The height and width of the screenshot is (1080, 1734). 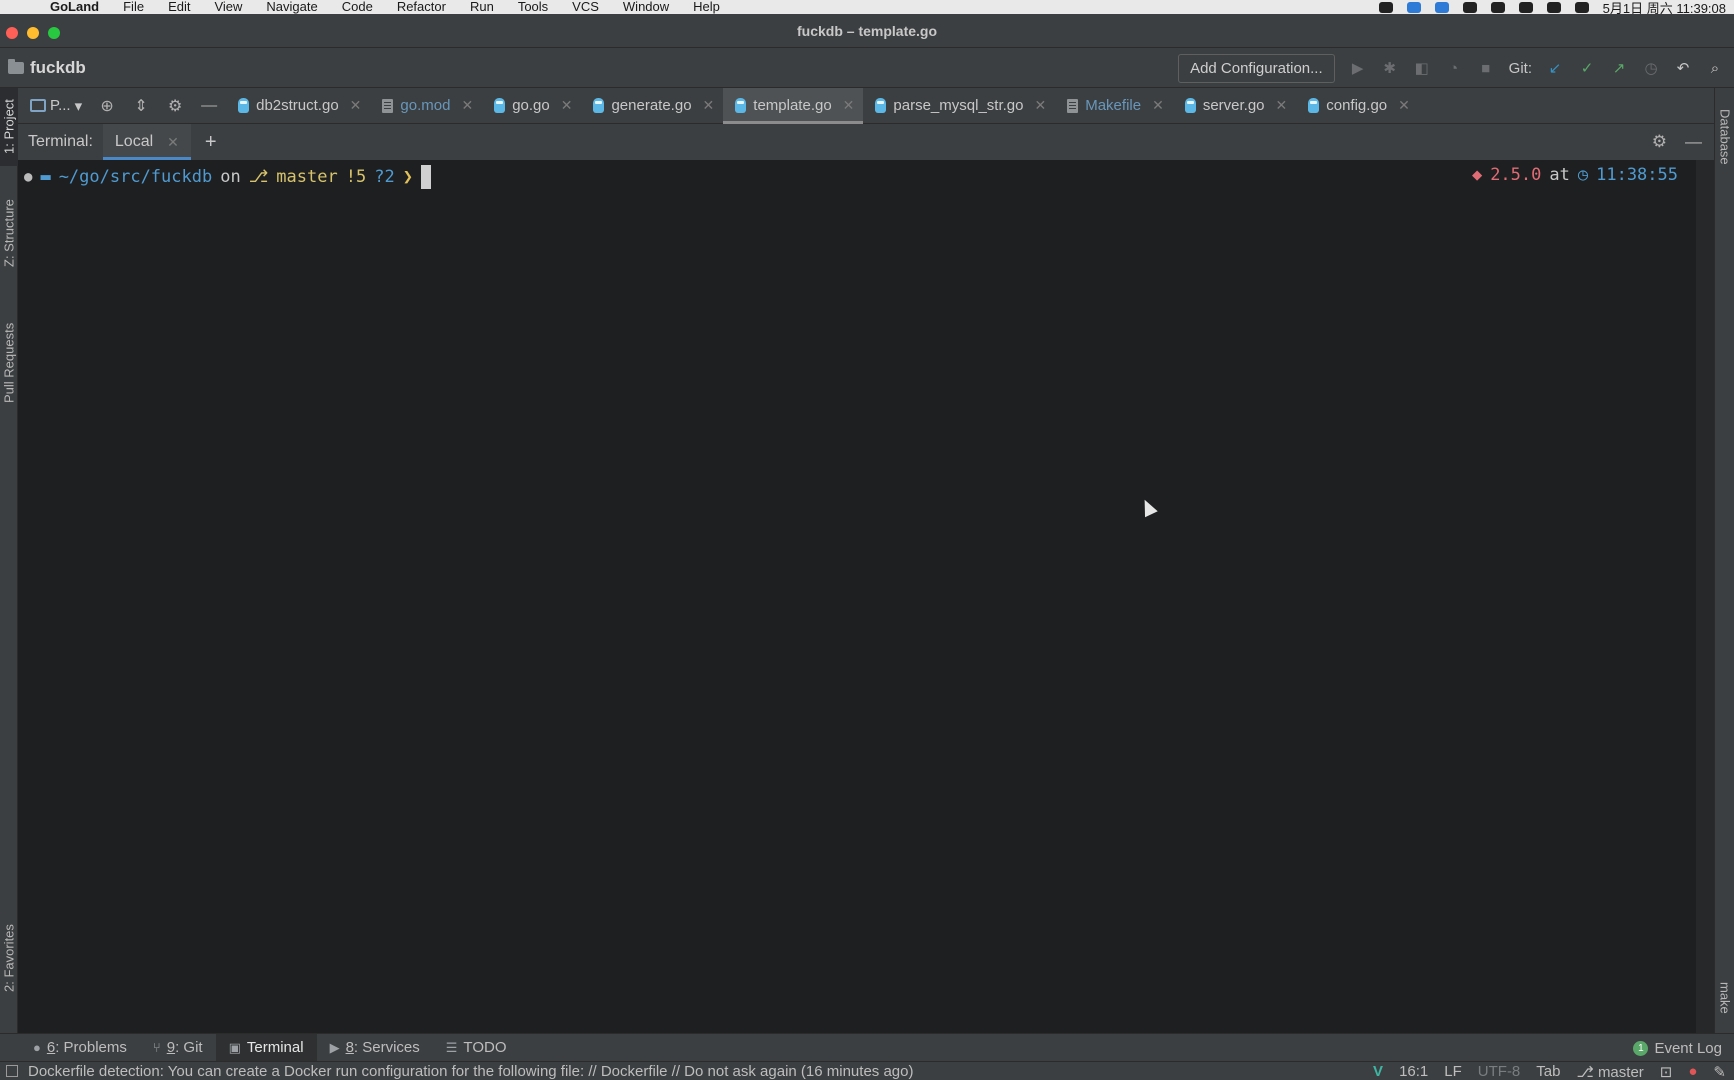 I want to click on prompt-at: at, so click(x=1559, y=175).